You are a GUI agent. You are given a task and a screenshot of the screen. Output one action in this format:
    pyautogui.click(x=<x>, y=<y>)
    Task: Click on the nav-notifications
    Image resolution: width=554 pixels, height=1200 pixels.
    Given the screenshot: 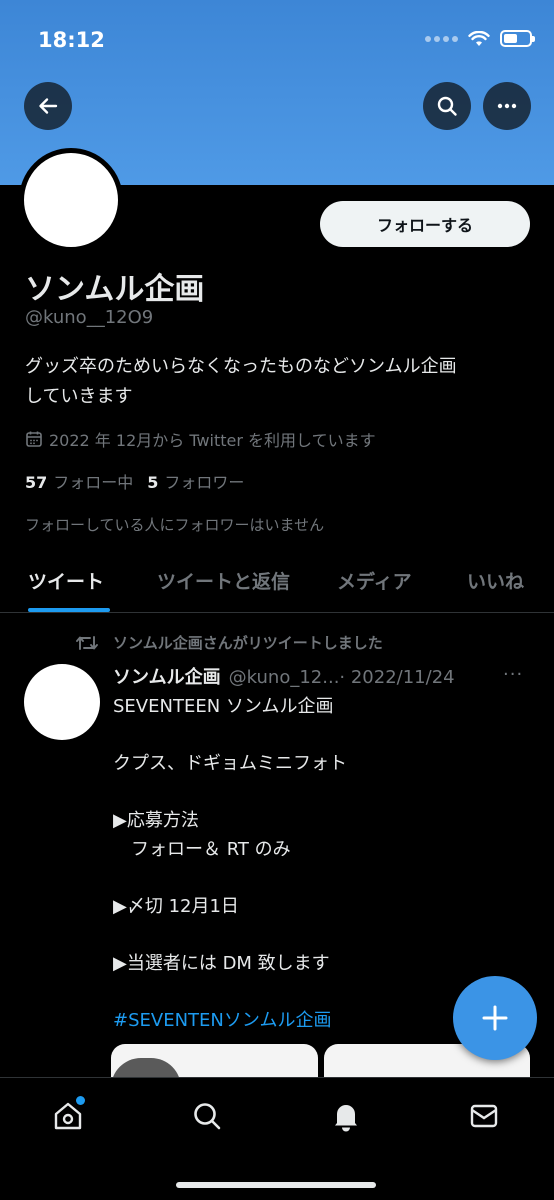 What is the action you would take?
    pyautogui.click(x=346, y=1116)
    